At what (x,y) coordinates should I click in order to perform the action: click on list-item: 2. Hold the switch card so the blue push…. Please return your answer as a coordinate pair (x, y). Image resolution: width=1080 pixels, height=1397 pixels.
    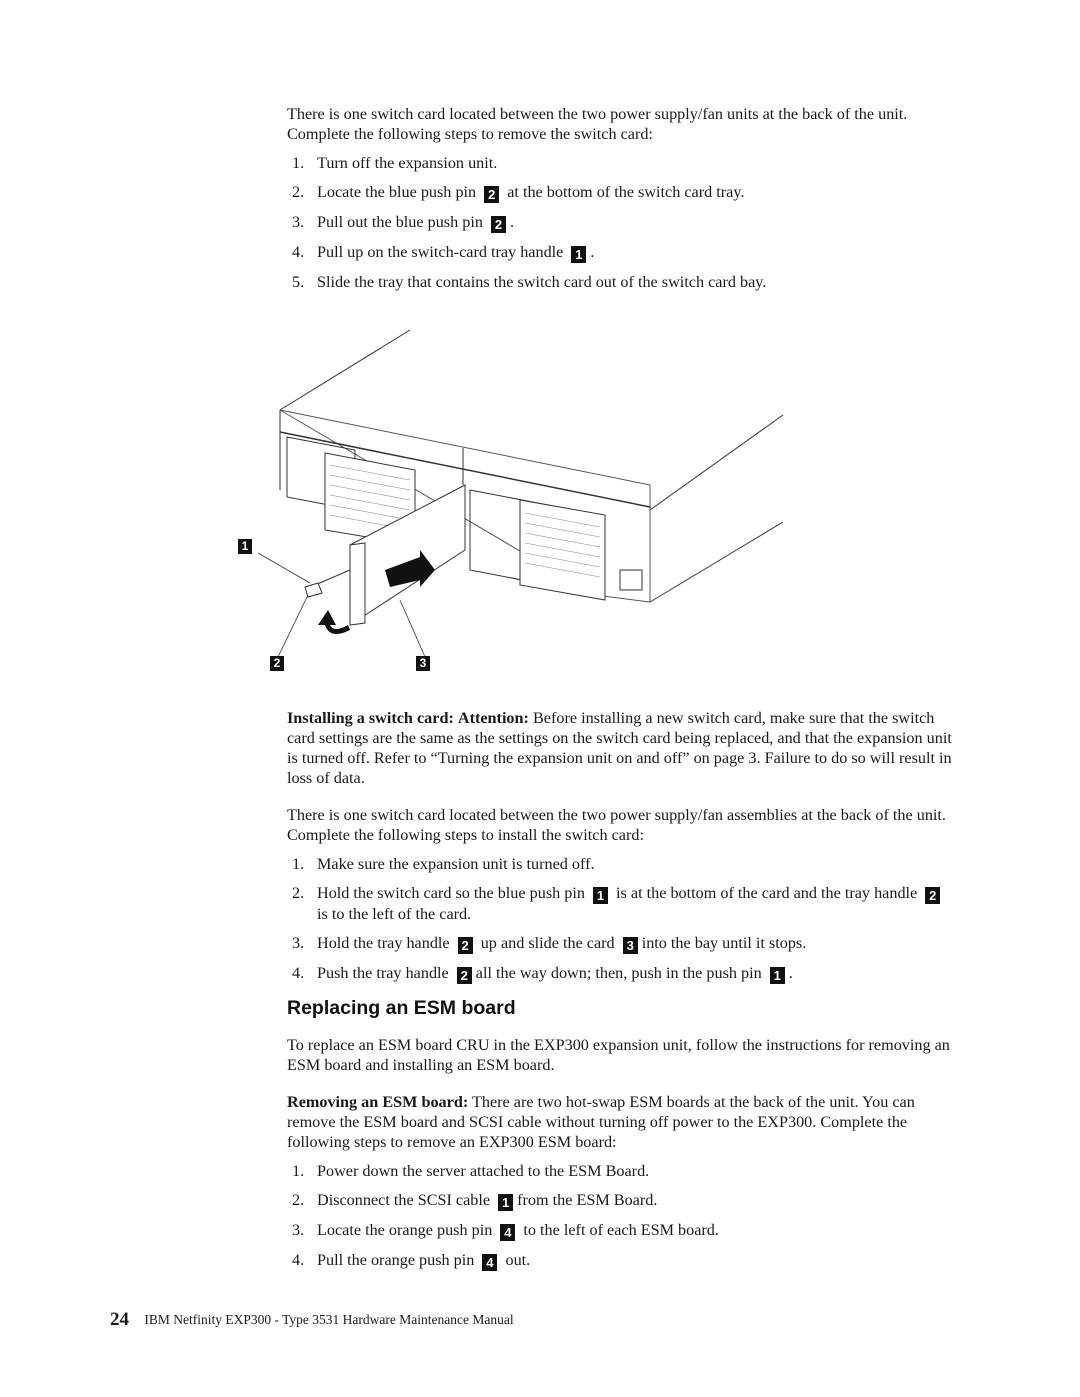
    Looking at the image, I should click on (621, 903).